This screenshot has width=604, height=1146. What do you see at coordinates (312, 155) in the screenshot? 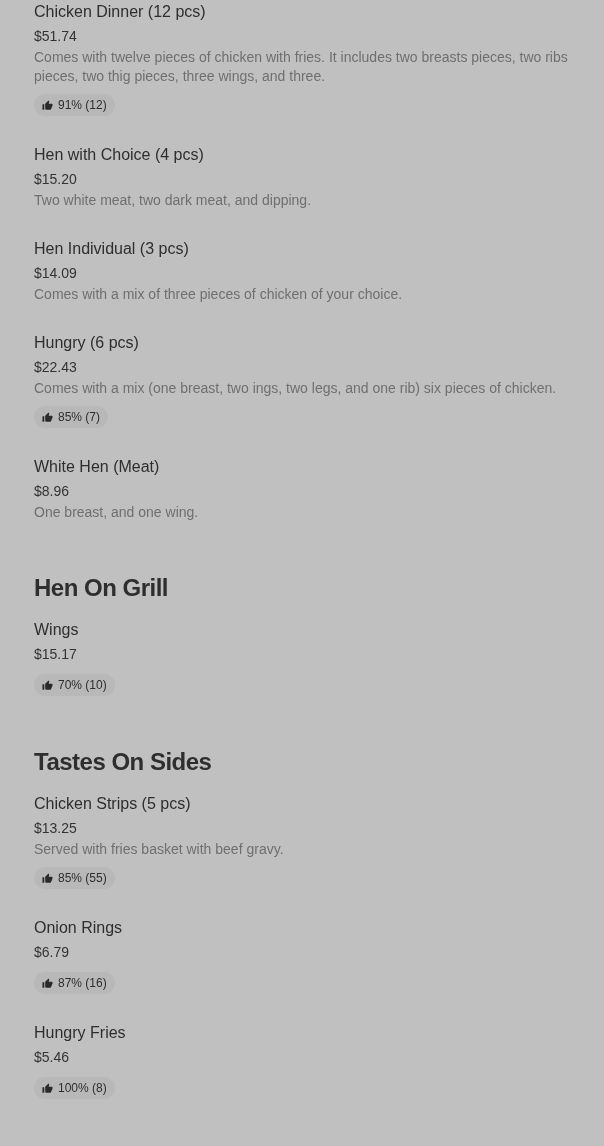
I see `item-name: Hen with Choice (4 pcs)` at bounding box center [312, 155].